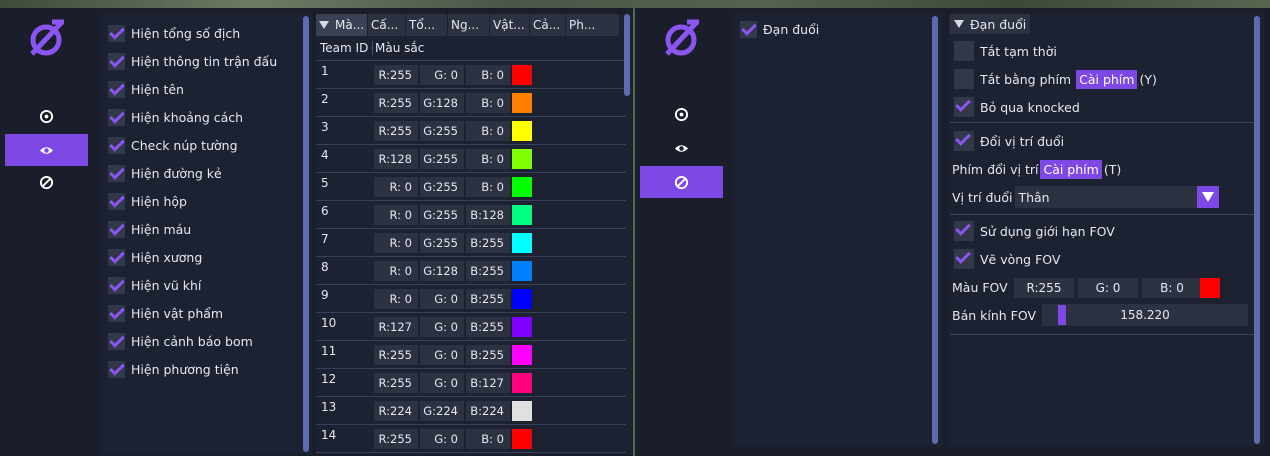  What do you see at coordinates (964, 141) in the screenshot?
I see `change-pos-checkbox` at bounding box center [964, 141].